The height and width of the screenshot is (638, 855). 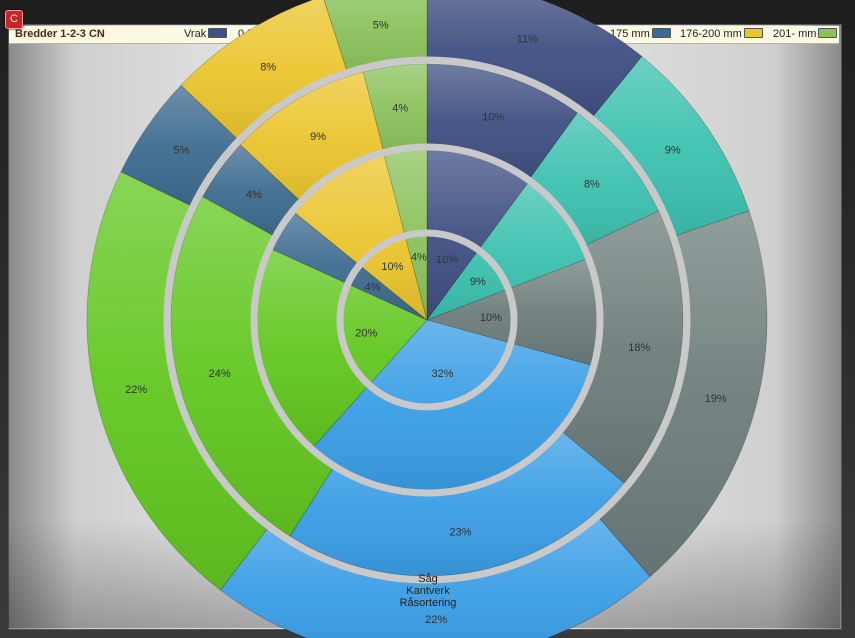 I want to click on slice-label-inner-0: 10%, so click(x=447, y=260).